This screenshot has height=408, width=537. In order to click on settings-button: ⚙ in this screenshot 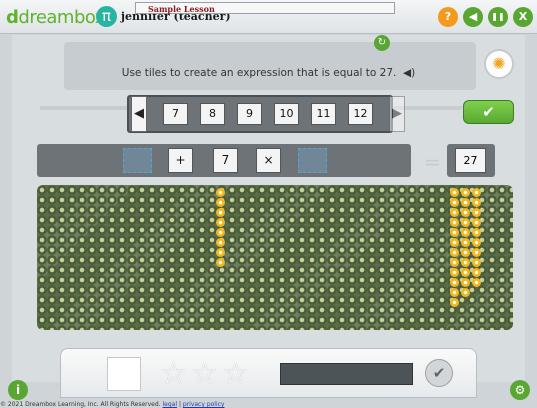, I will do `click(520, 390)`.